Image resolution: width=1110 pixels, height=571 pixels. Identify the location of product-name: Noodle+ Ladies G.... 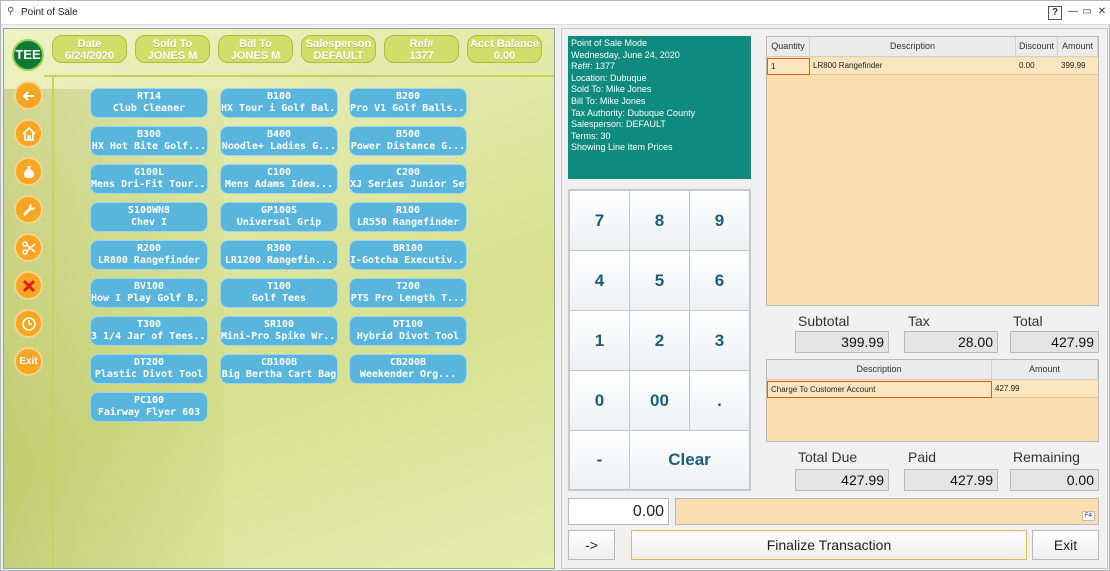
(279, 146).